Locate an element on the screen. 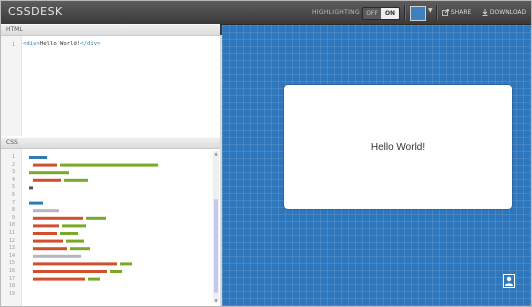 Image resolution: width=532 pixels, height=307 pixels. line-number: 5 is located at coordinates (13, 187).